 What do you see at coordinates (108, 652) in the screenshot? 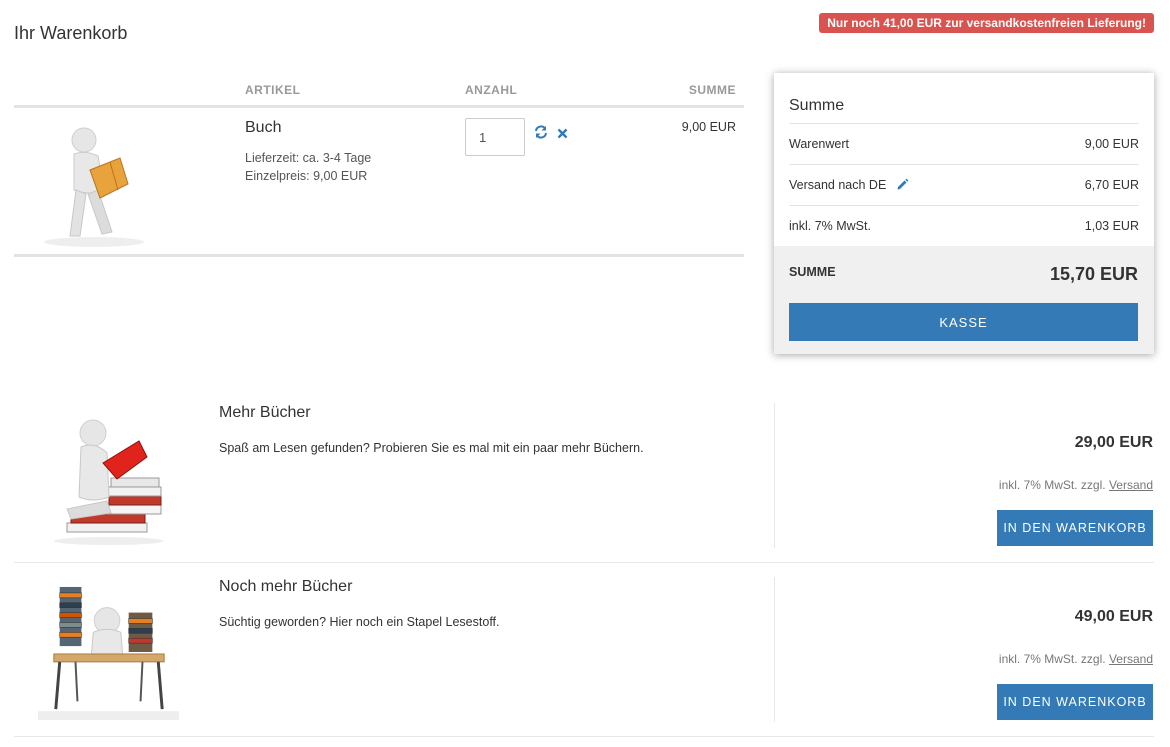
I see `product-image-desk-with-books` at bounding box center [108, 652].